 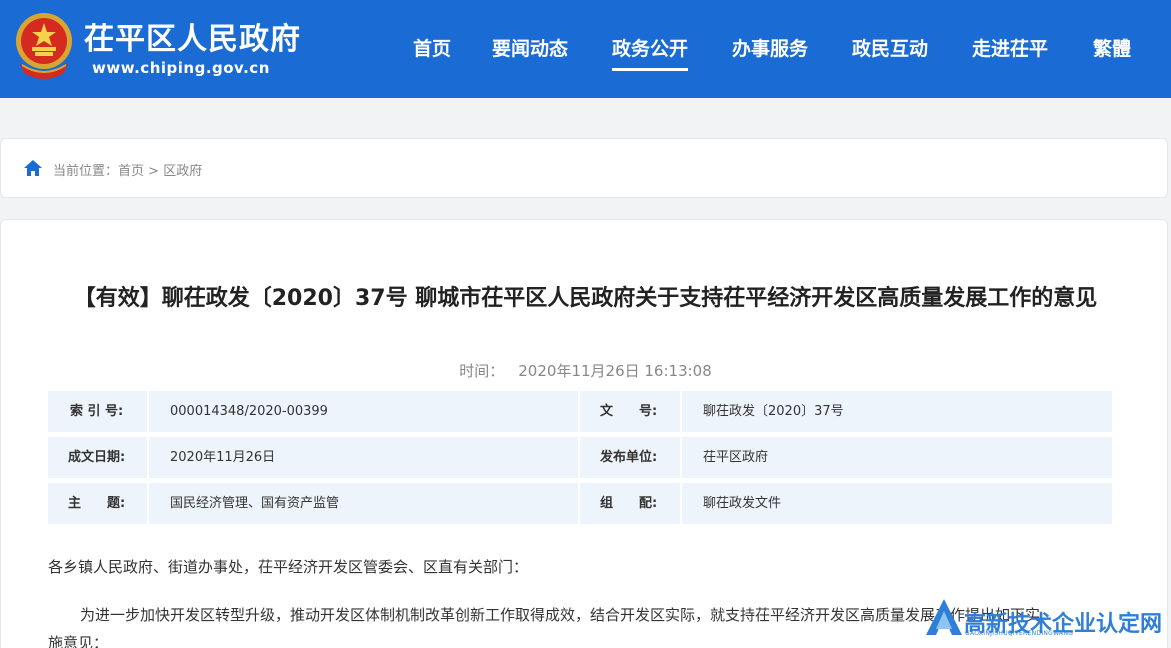 What do you see at coordinates (432, 47) in the screenshot?
I see `nav-item-home: 首页` at bounding box center [432, 47].